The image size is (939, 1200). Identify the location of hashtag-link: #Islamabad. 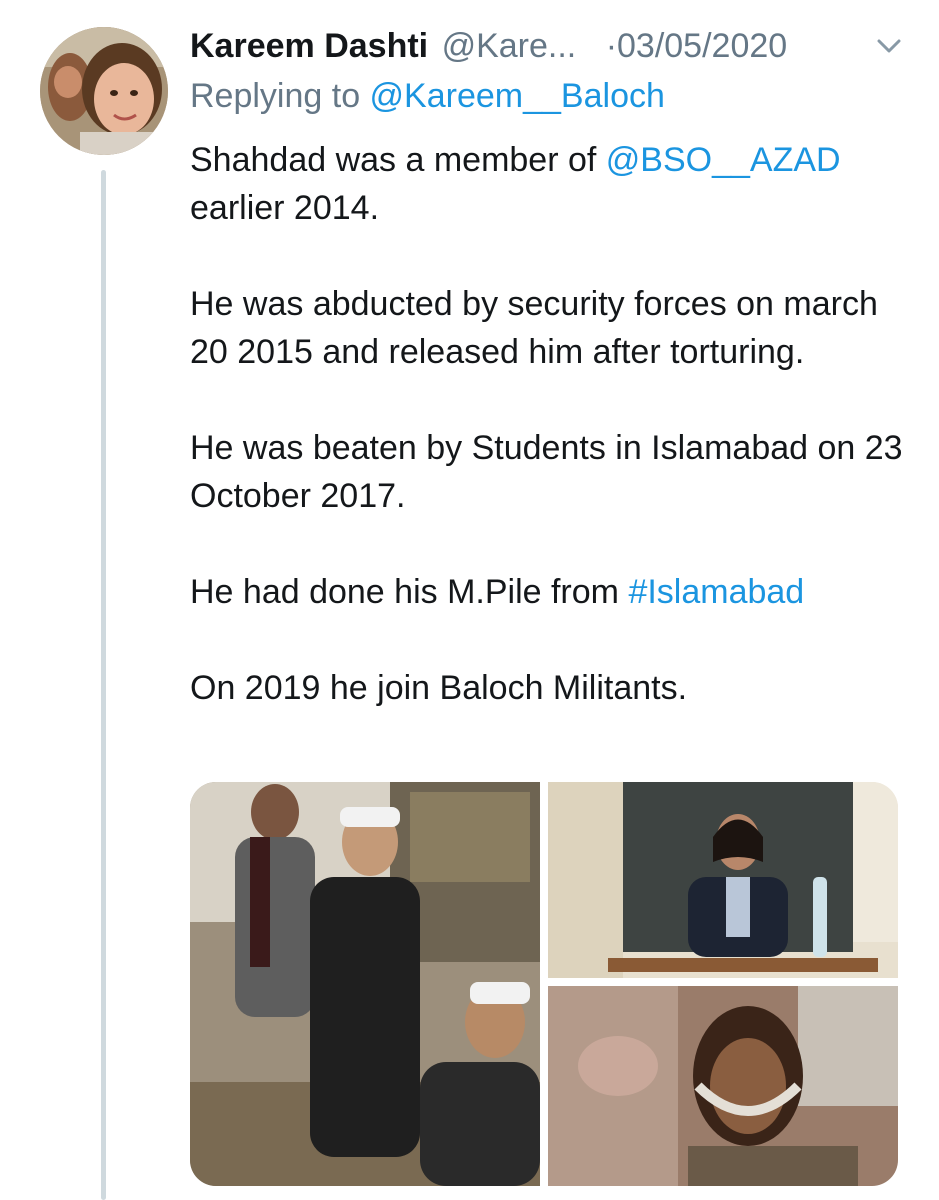
(716, 592).